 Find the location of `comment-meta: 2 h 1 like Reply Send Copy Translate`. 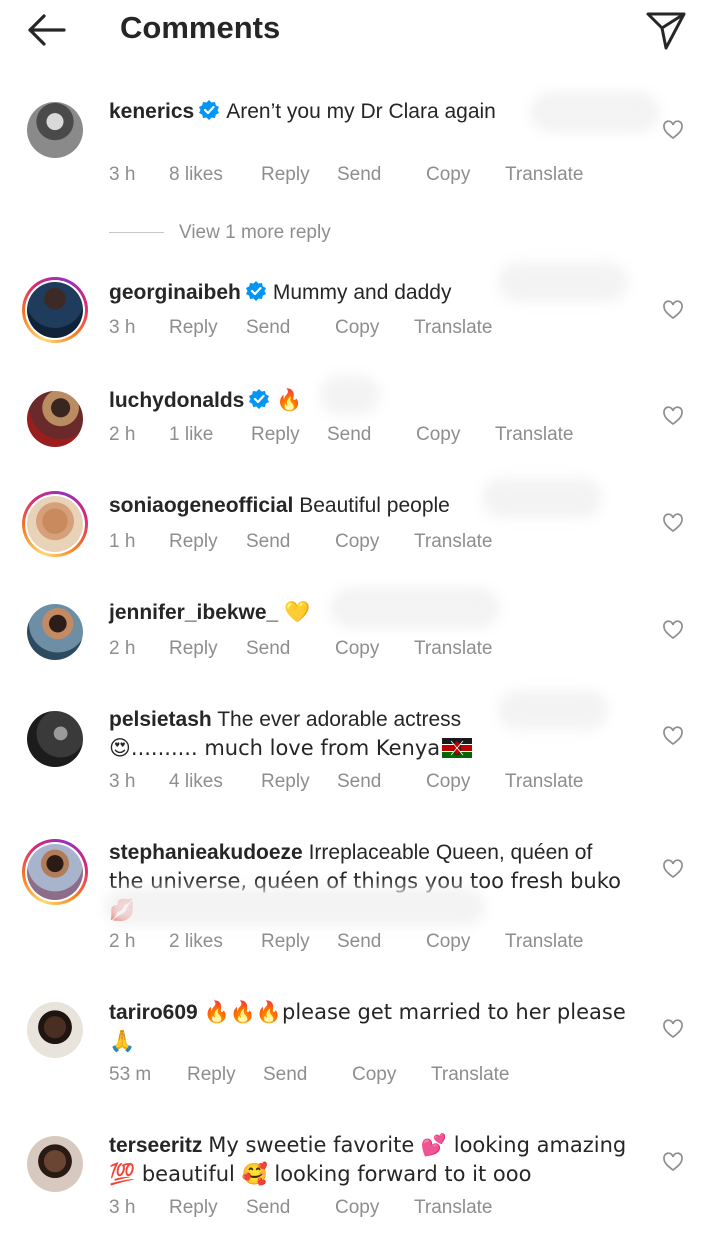

comment-meta: 2 h 1 like Reply Send Copy Translate is located at coordinates (369, 437).